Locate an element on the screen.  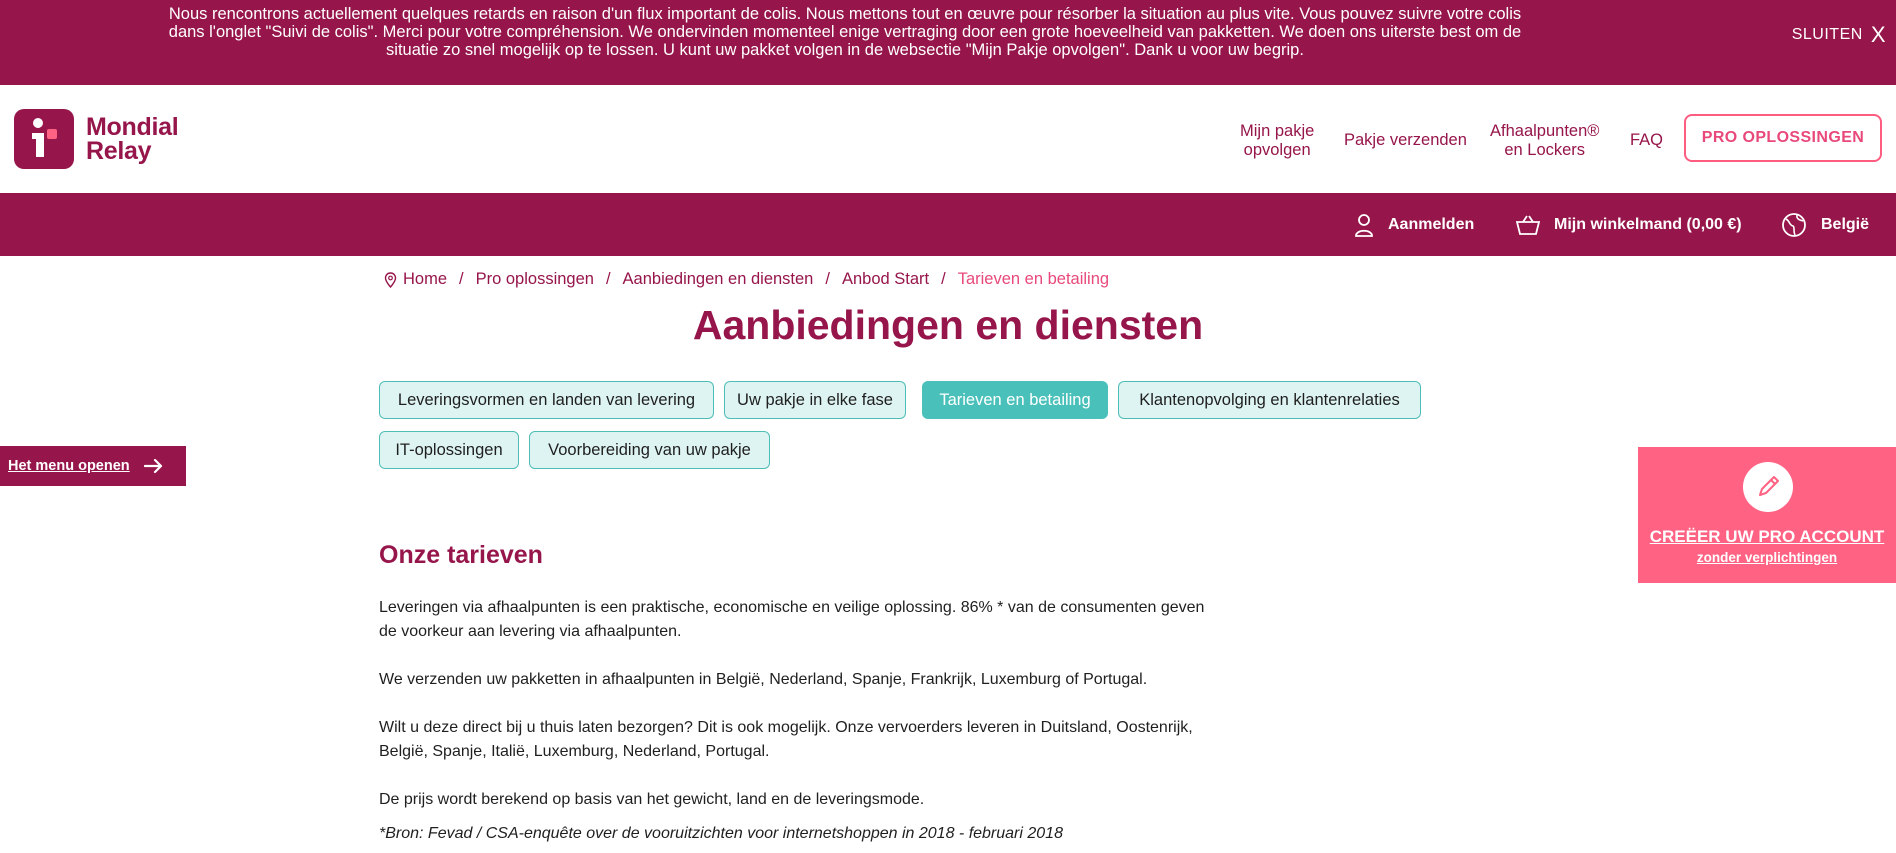
create-pro-account-subtitle: zonder verplichtingen is located at coordinates (1767, 557).